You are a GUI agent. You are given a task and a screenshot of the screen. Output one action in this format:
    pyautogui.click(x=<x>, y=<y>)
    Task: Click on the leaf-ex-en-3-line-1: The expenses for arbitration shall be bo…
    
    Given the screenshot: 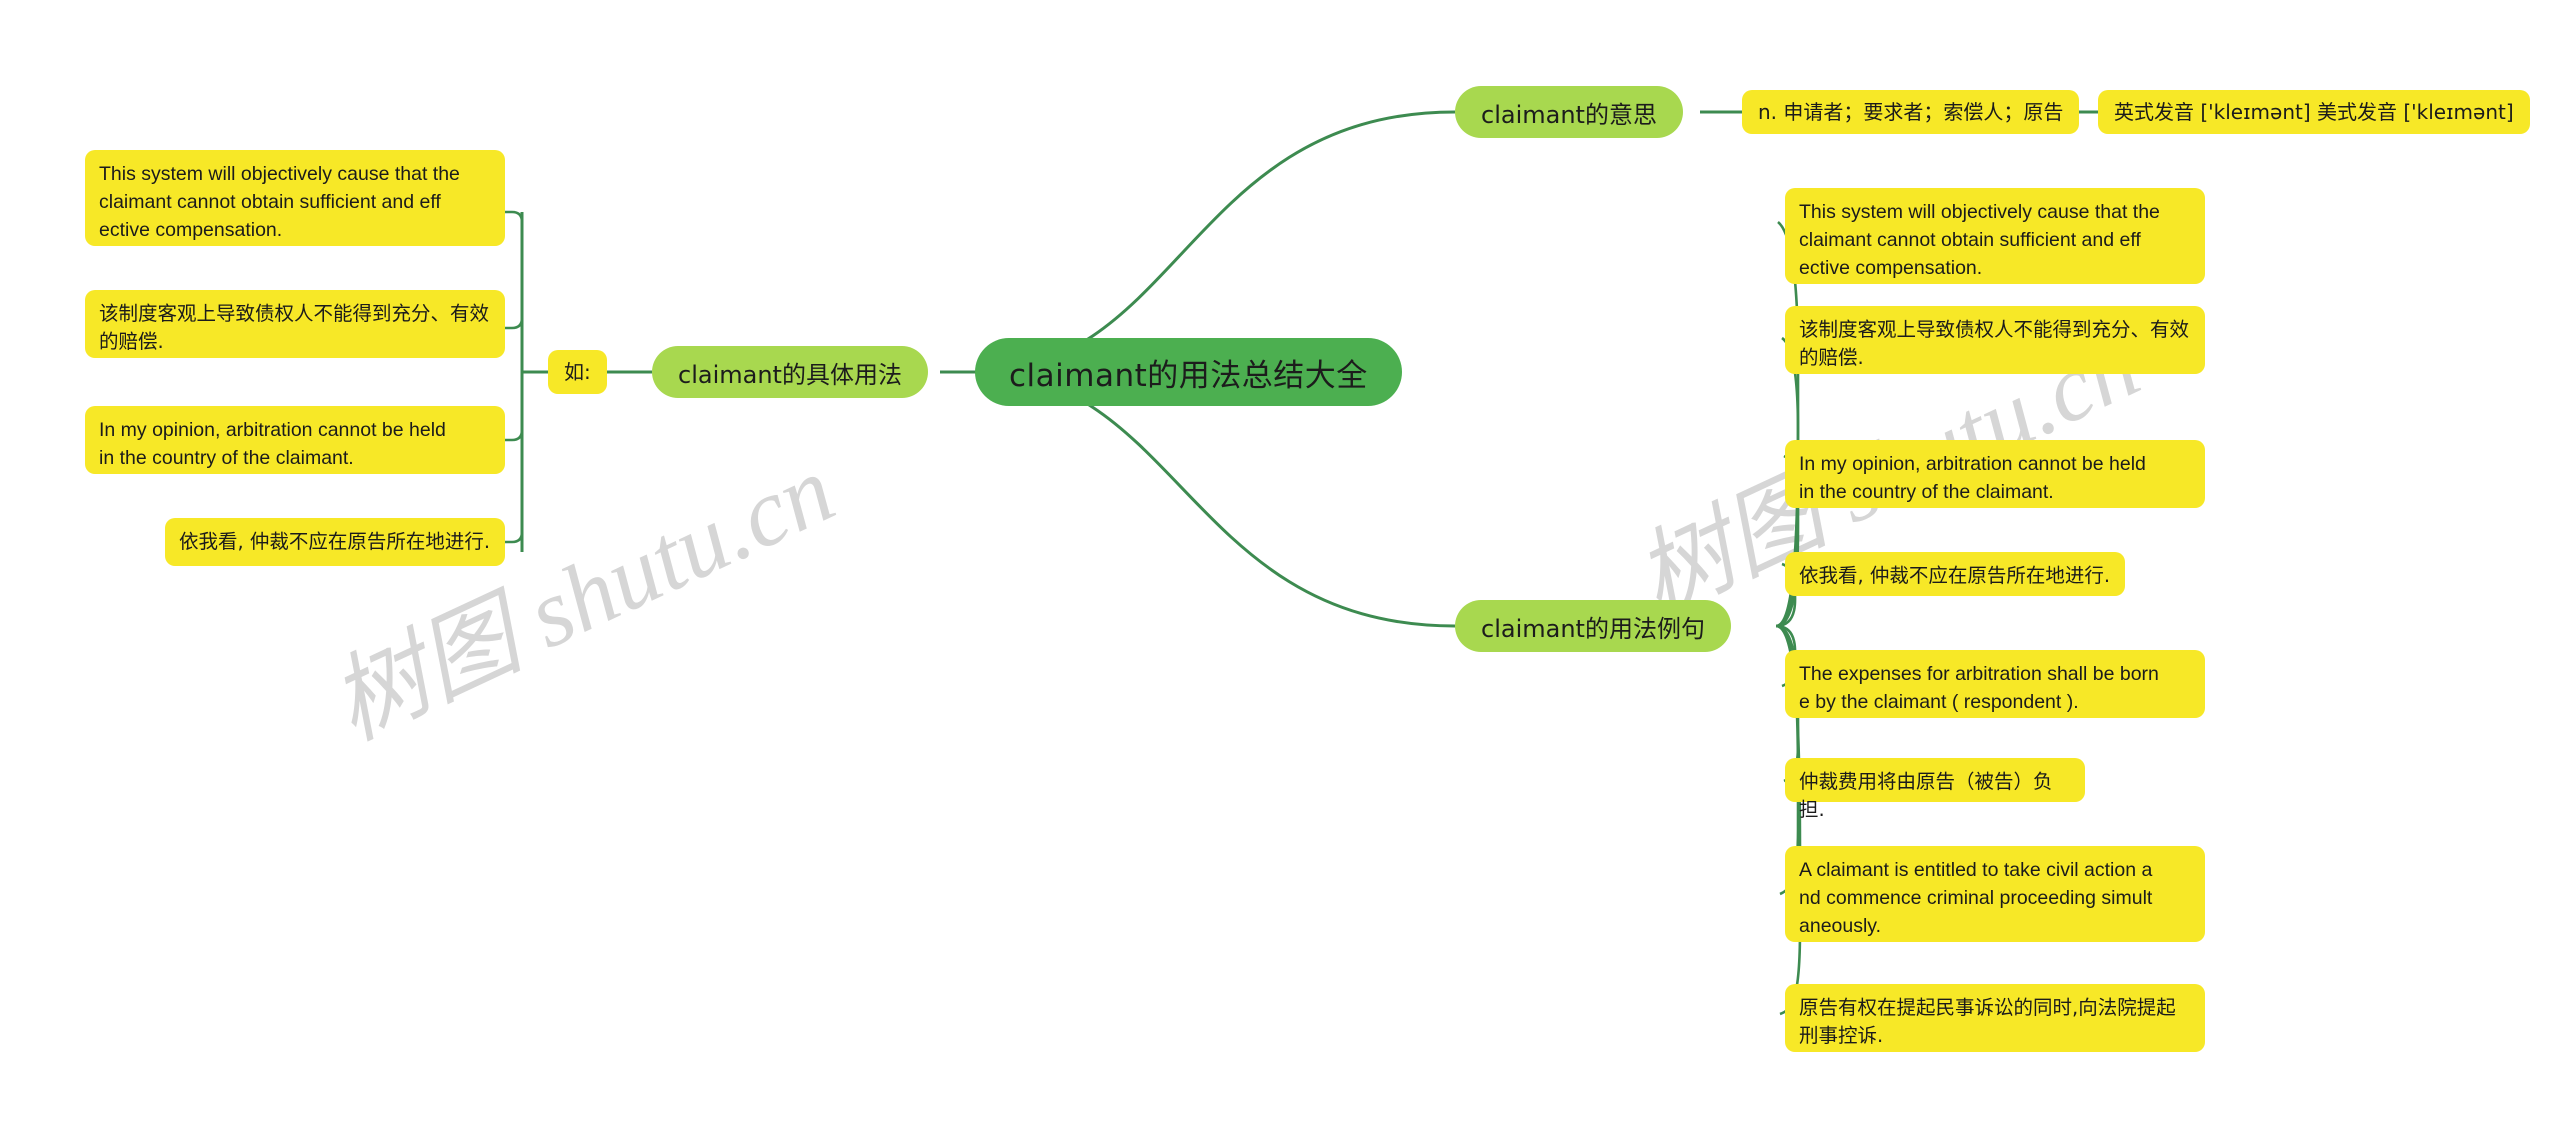 What is the action you would take?
    pyautogui.click(x=1979, y=674)
    